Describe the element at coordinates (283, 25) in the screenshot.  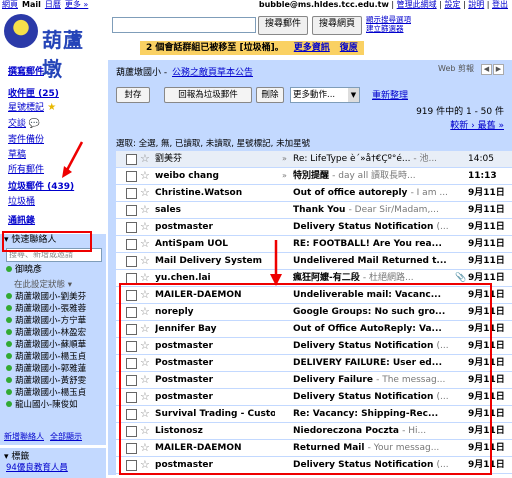
I see `search-mail-button: 搜尋郵件` at that location.